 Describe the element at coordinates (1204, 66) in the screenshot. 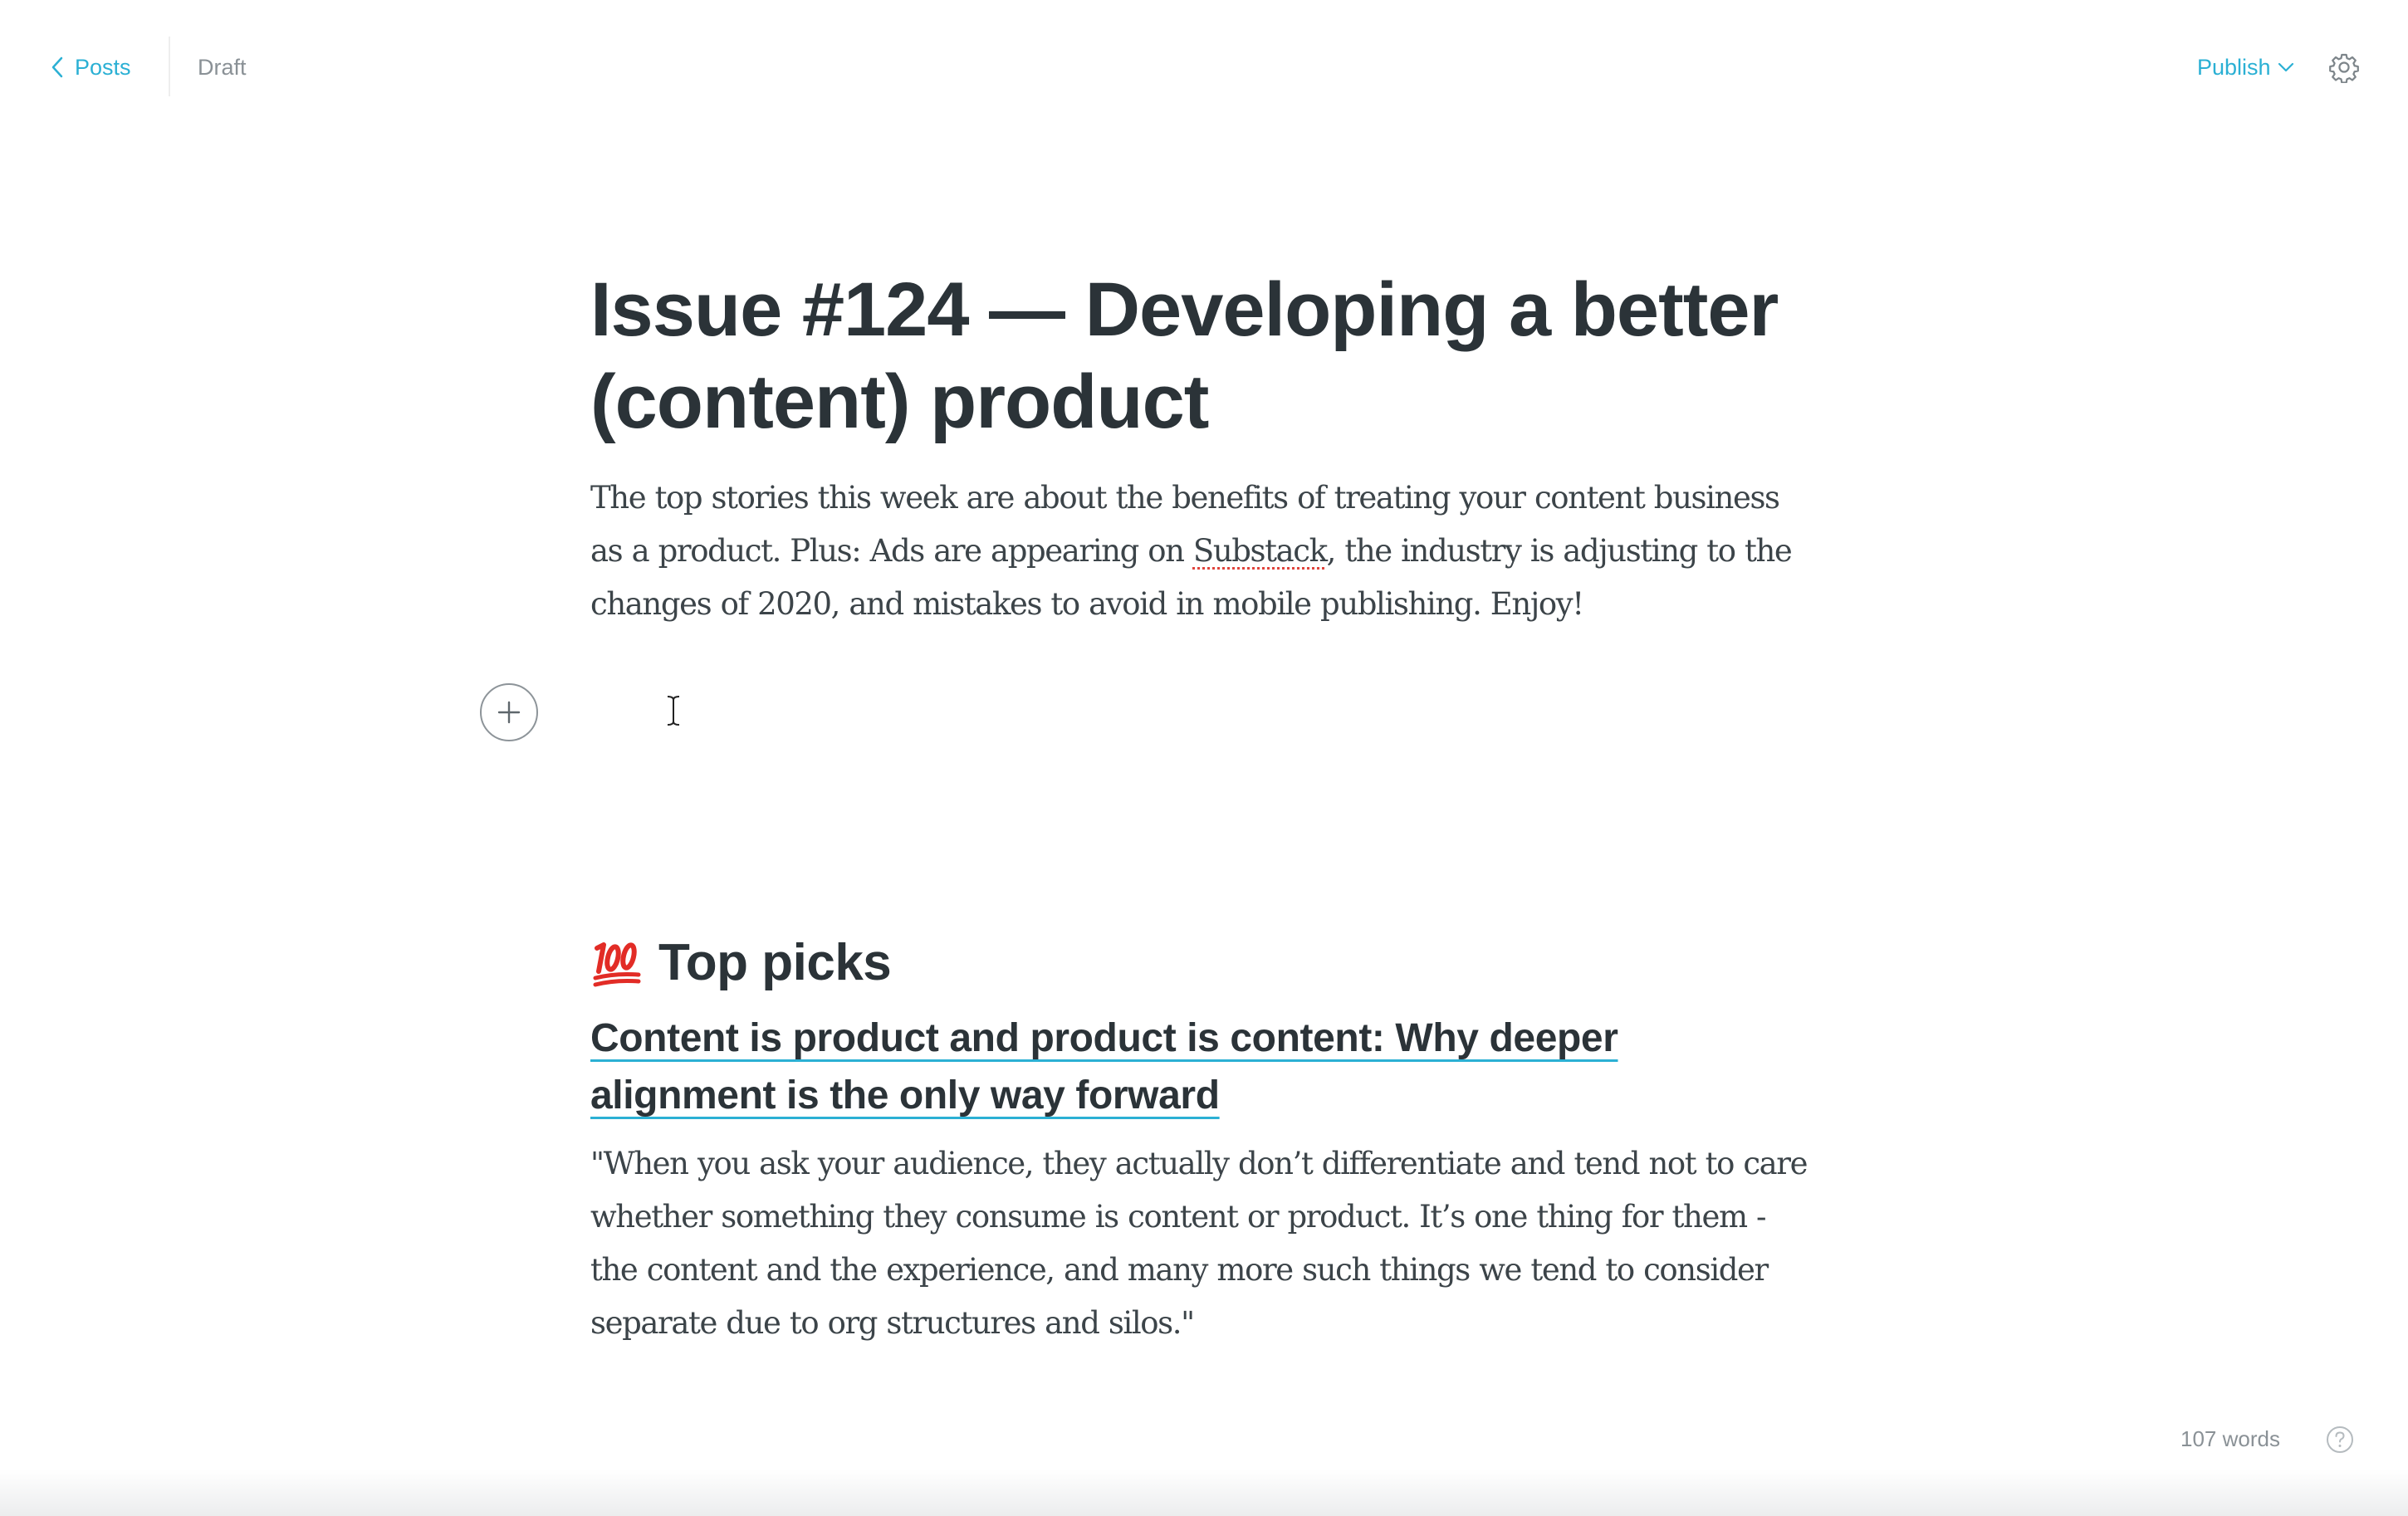

I see `top-bar: Posts Draft Publish` at that location.